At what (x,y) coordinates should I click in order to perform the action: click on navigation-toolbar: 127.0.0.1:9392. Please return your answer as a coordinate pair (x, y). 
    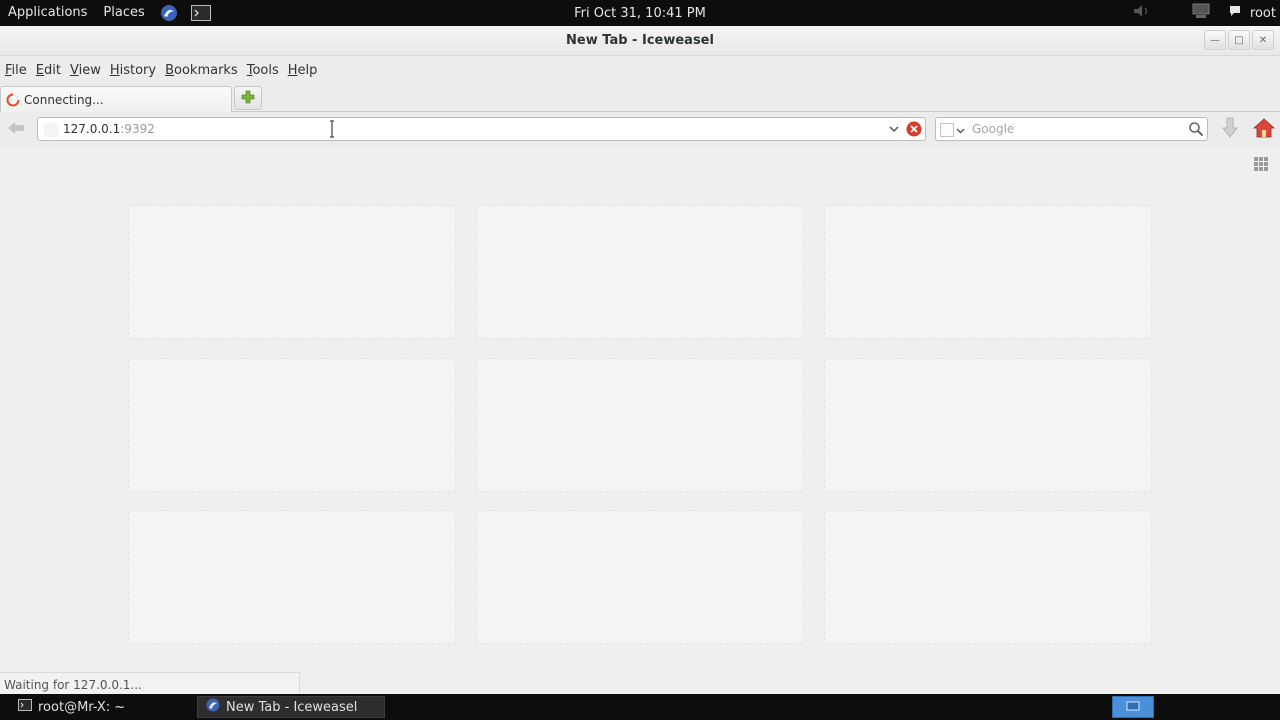
    Looking at the image, I should click on (640, 129).